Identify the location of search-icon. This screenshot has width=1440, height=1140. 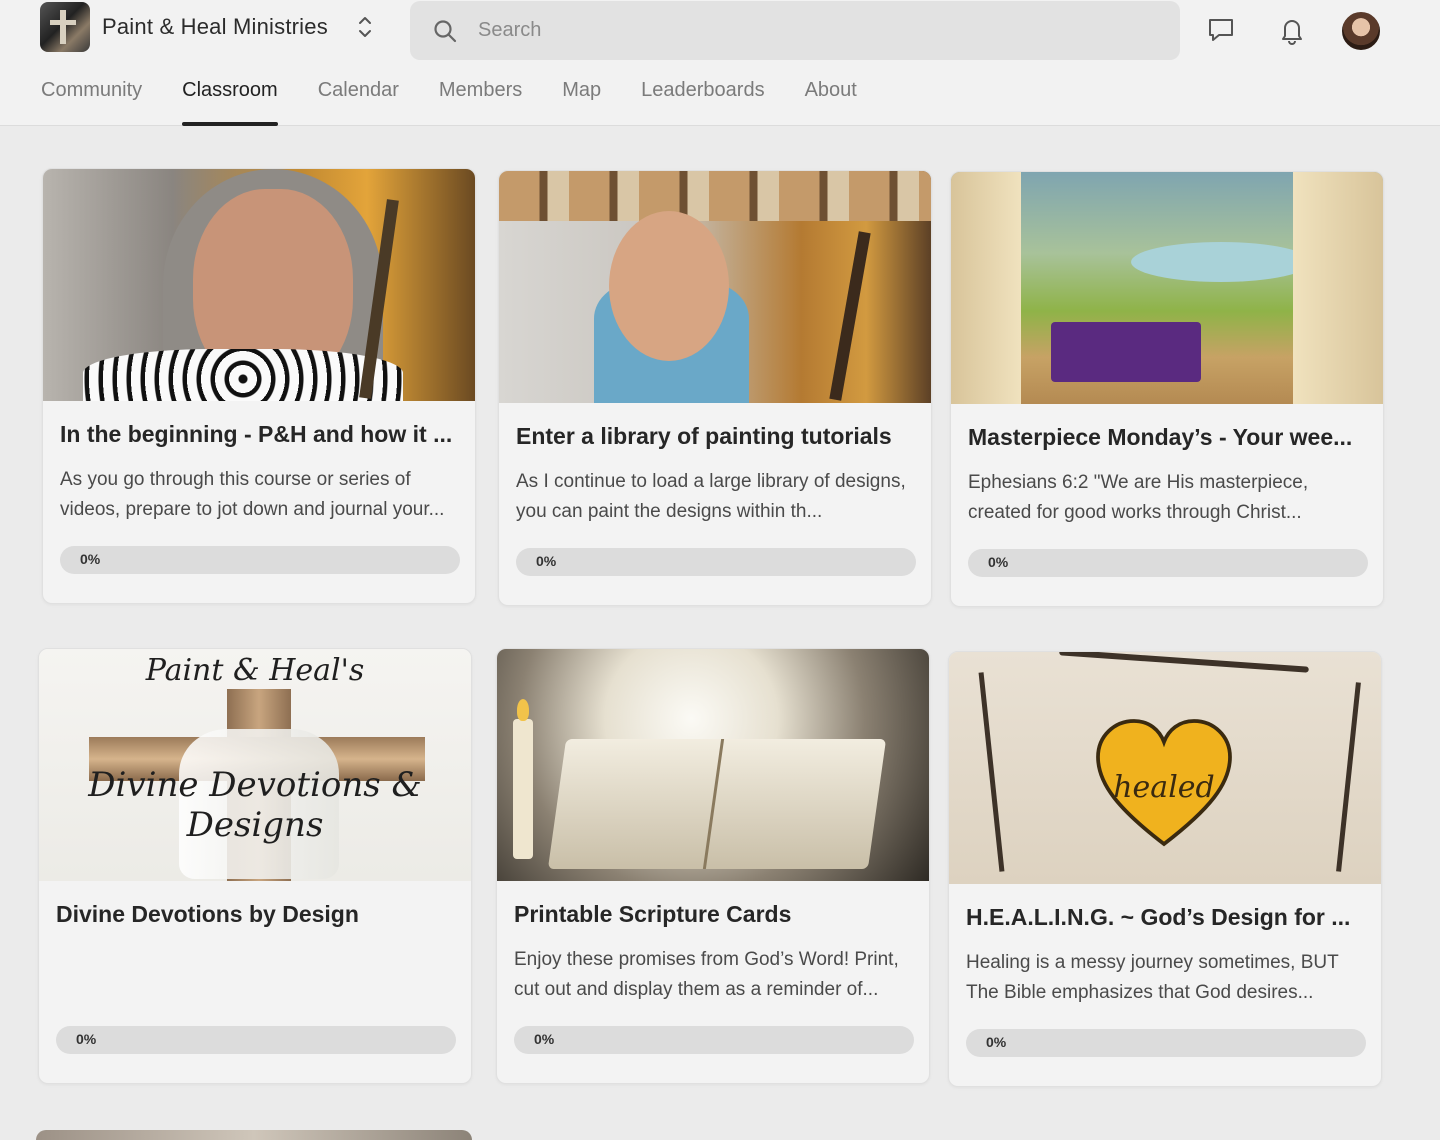
(445, 31).